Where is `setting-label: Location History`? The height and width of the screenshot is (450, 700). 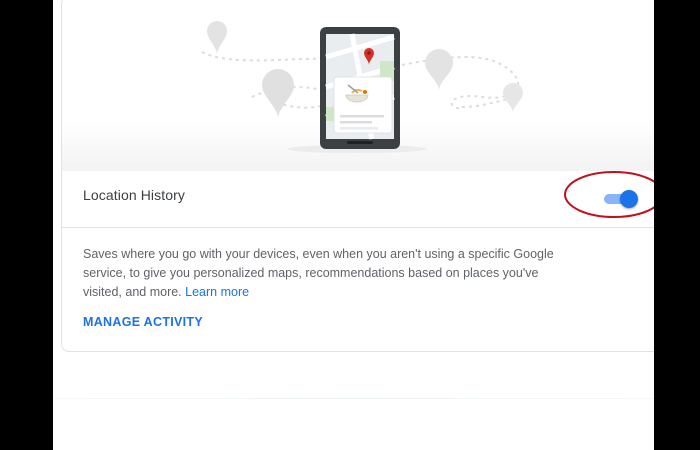 setting-label: Location History is located at coordinates (134, 195).